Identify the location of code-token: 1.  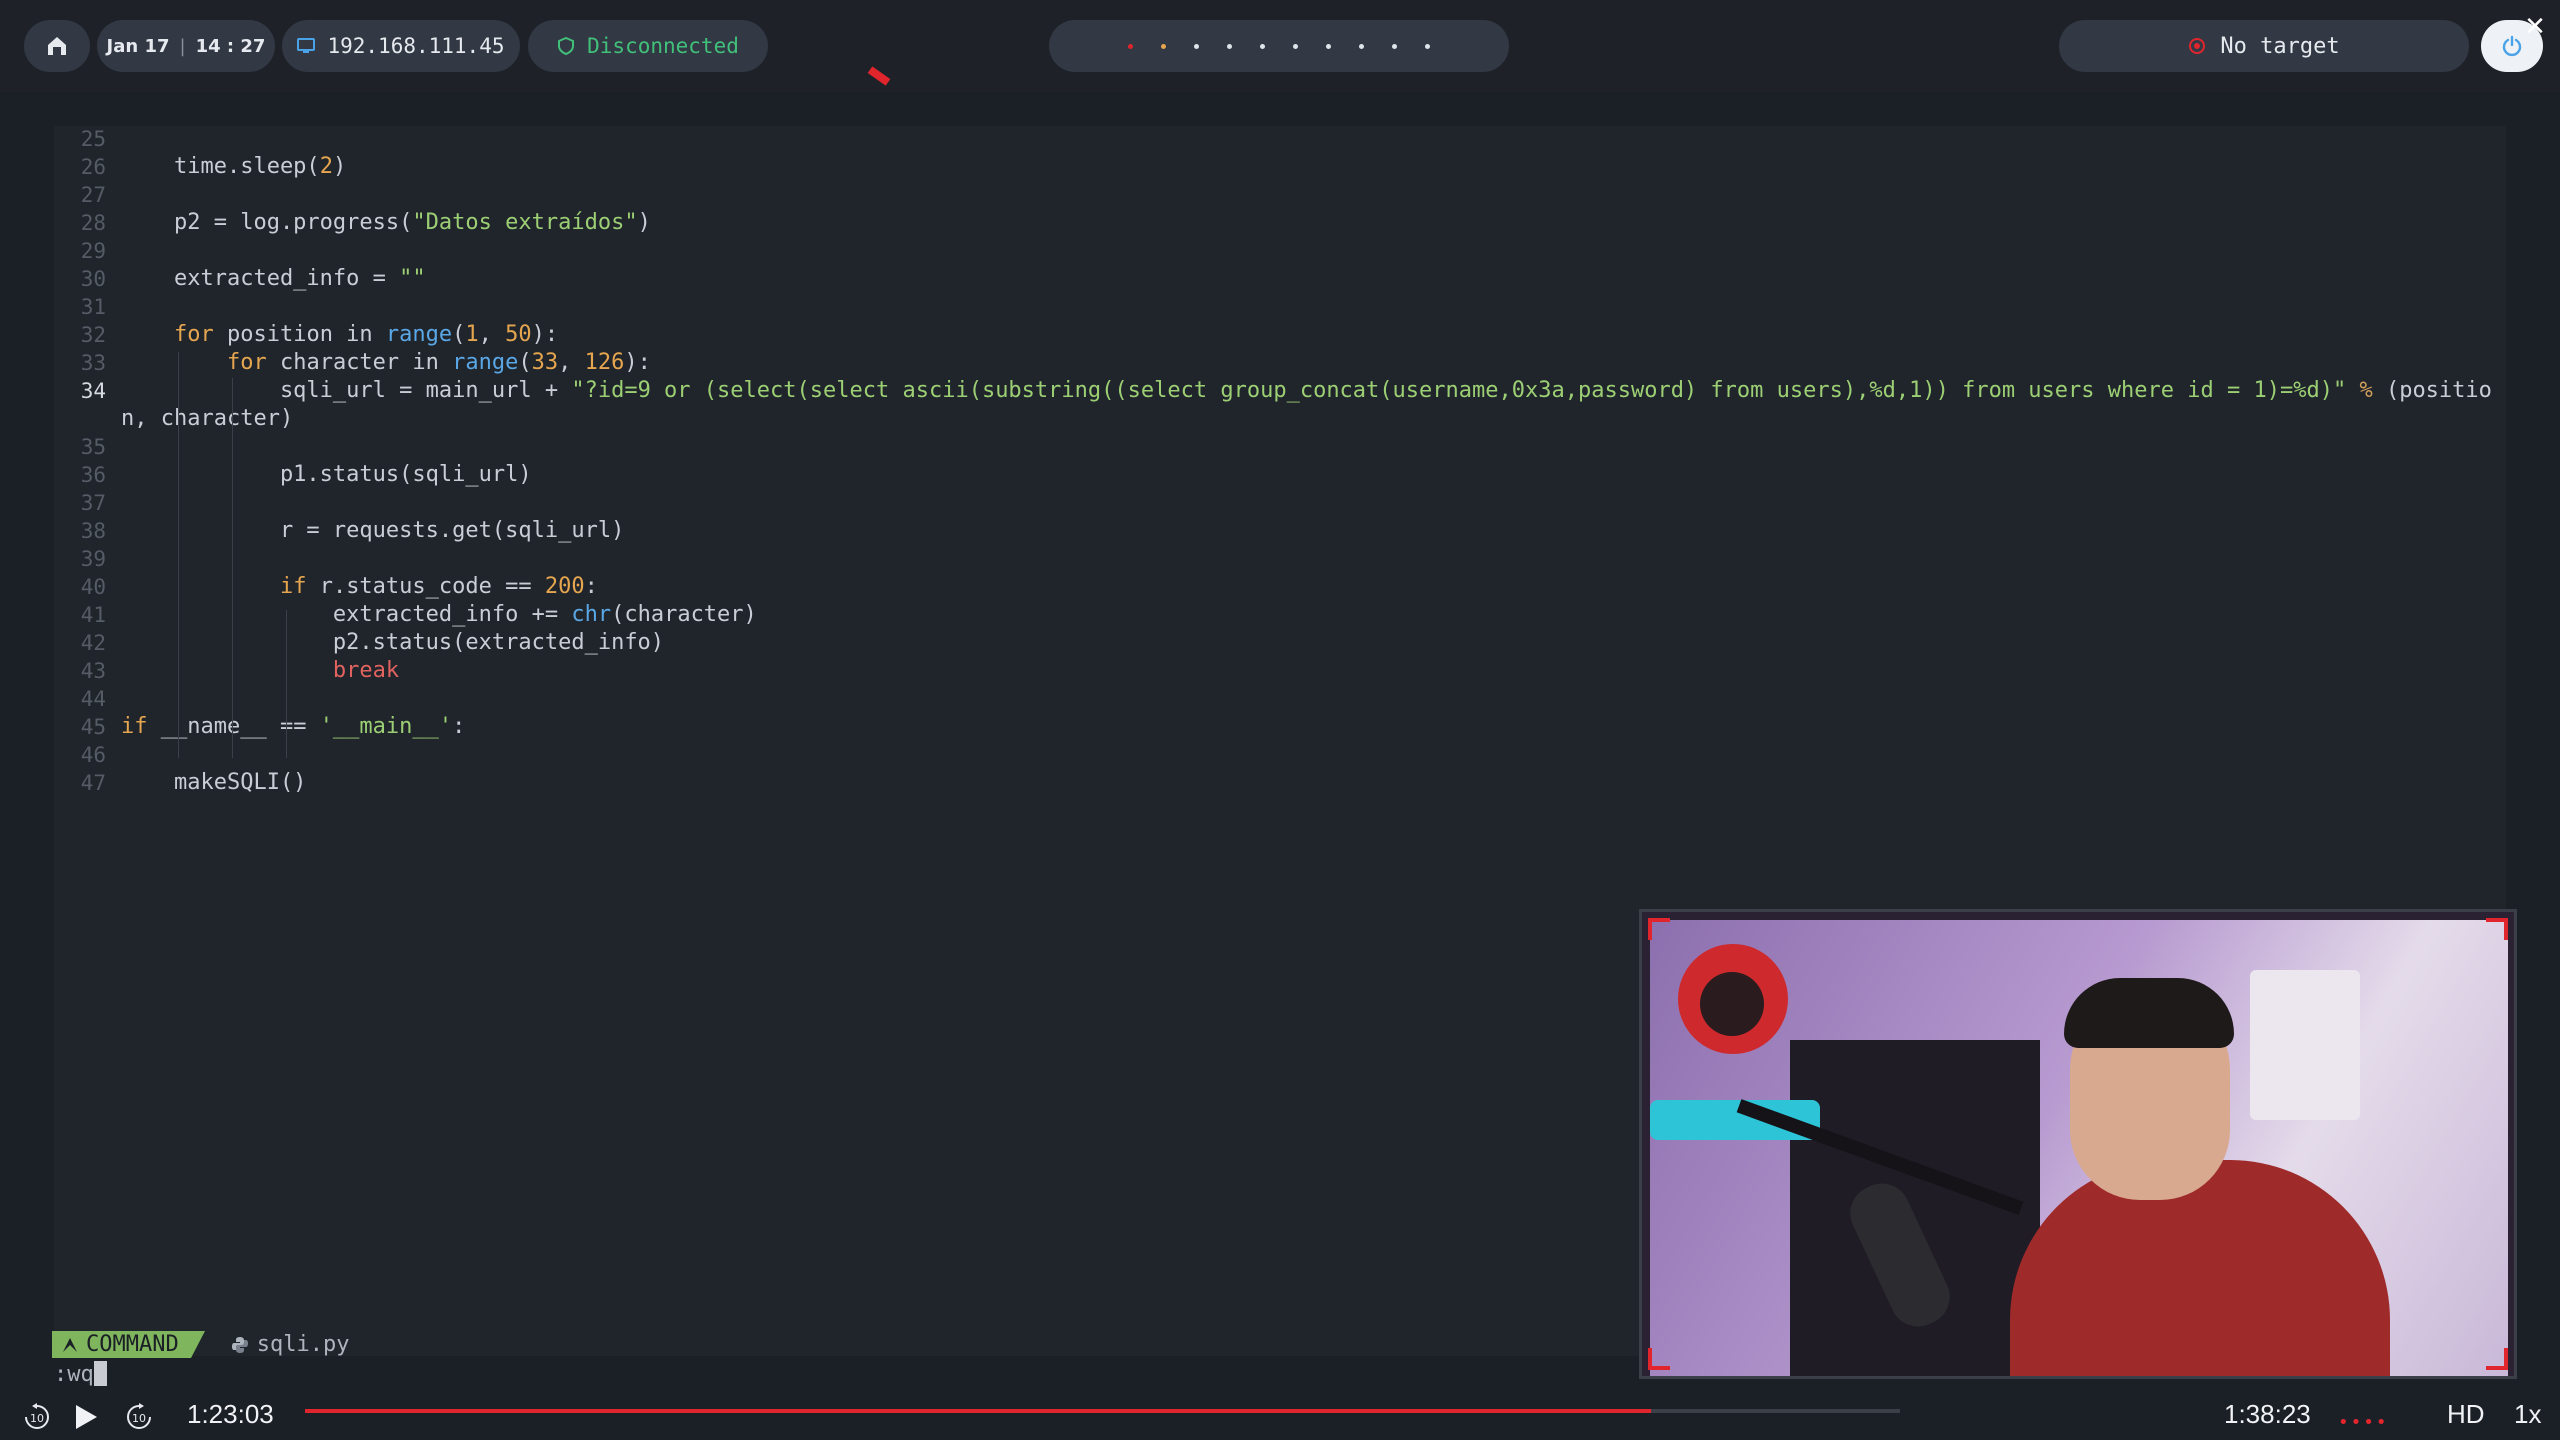
(472, 334).